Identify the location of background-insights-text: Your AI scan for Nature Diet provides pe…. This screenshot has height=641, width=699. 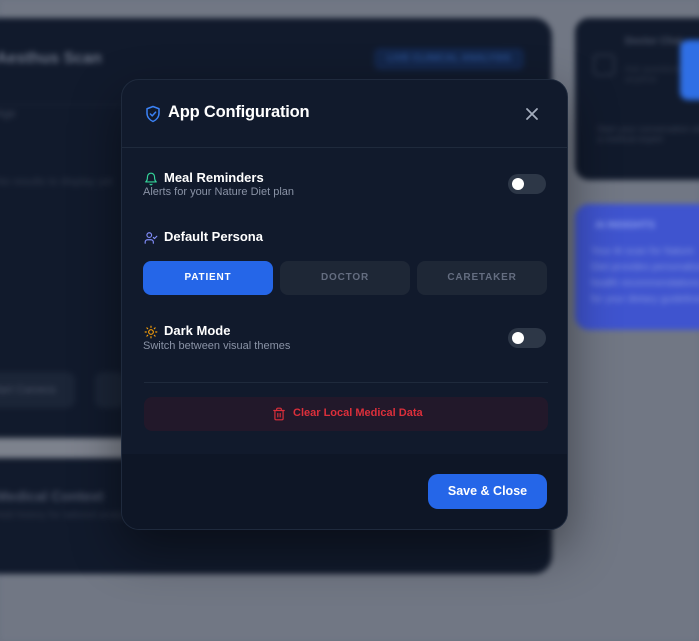
(645, 275).